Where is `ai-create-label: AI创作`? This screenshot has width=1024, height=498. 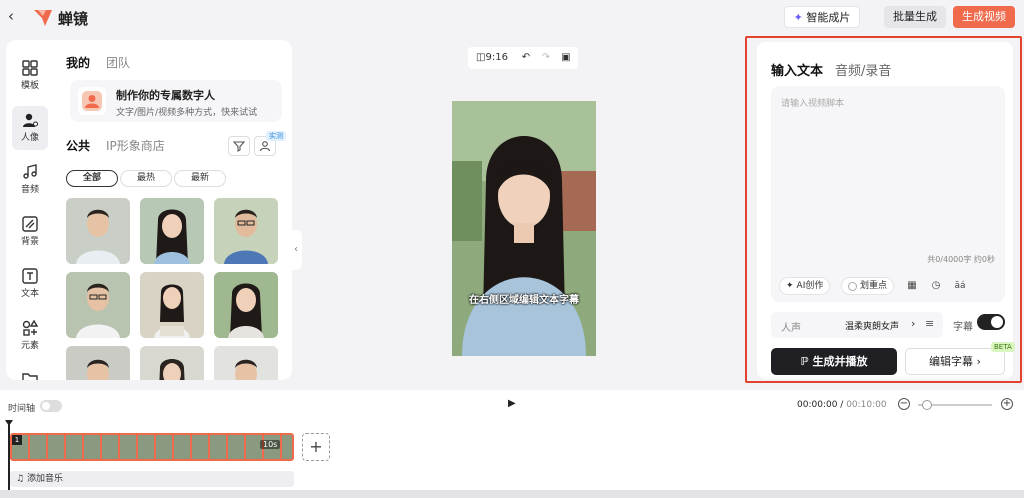
ai-create-label: AI创作 is located at coordinates (810, 286).